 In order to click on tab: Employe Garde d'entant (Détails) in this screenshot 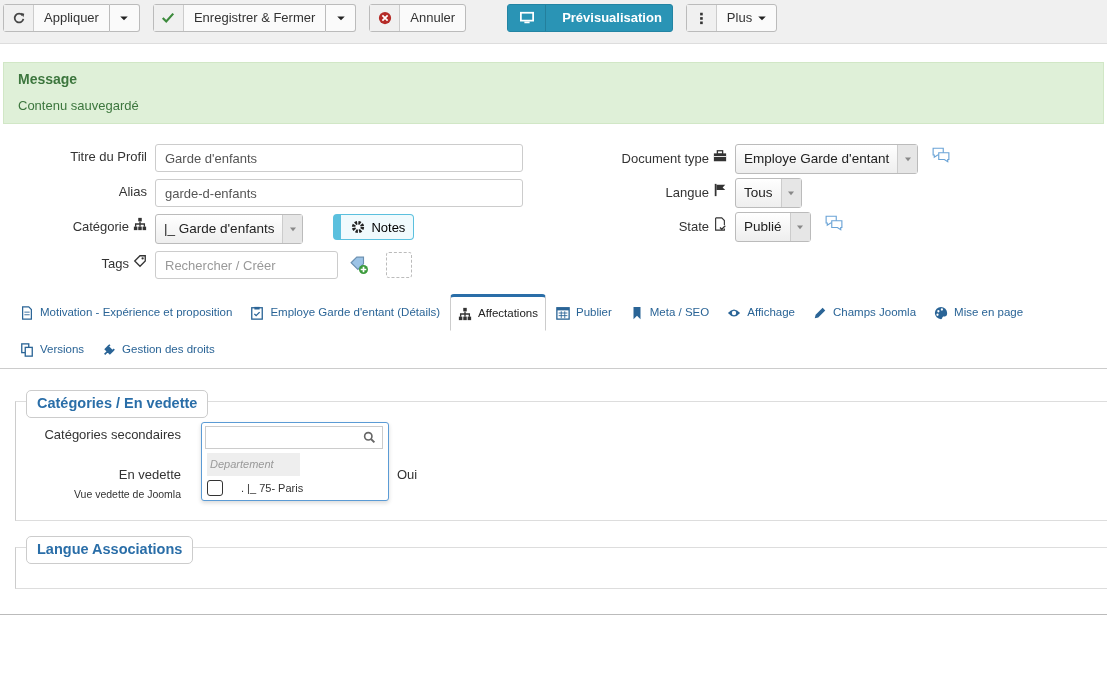, I will do `click(345, 313)`.